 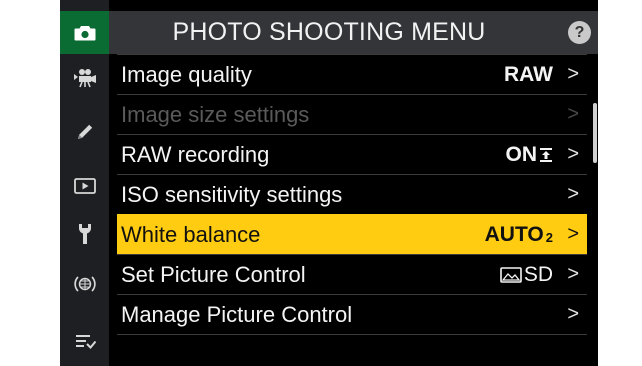 I want to click on menu-item-label: Image quality, so click(x=186, y=74).